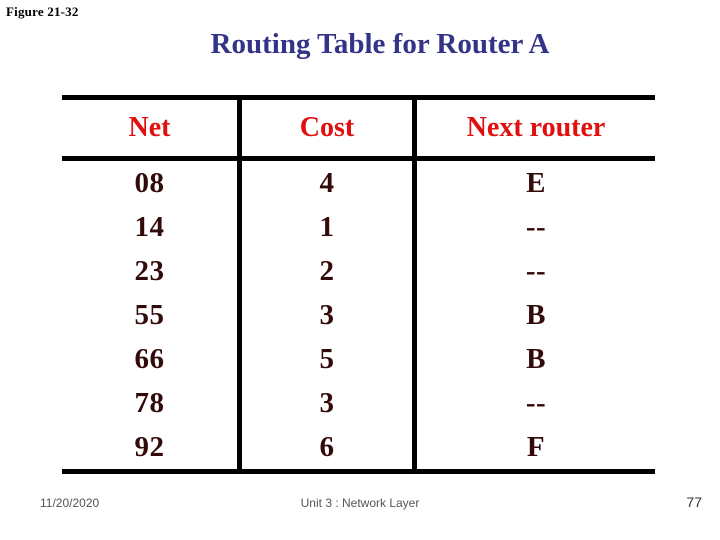 This screenshot has height=540, width=720. I want to click on table-row: 66 5 B, so click(358, 359).